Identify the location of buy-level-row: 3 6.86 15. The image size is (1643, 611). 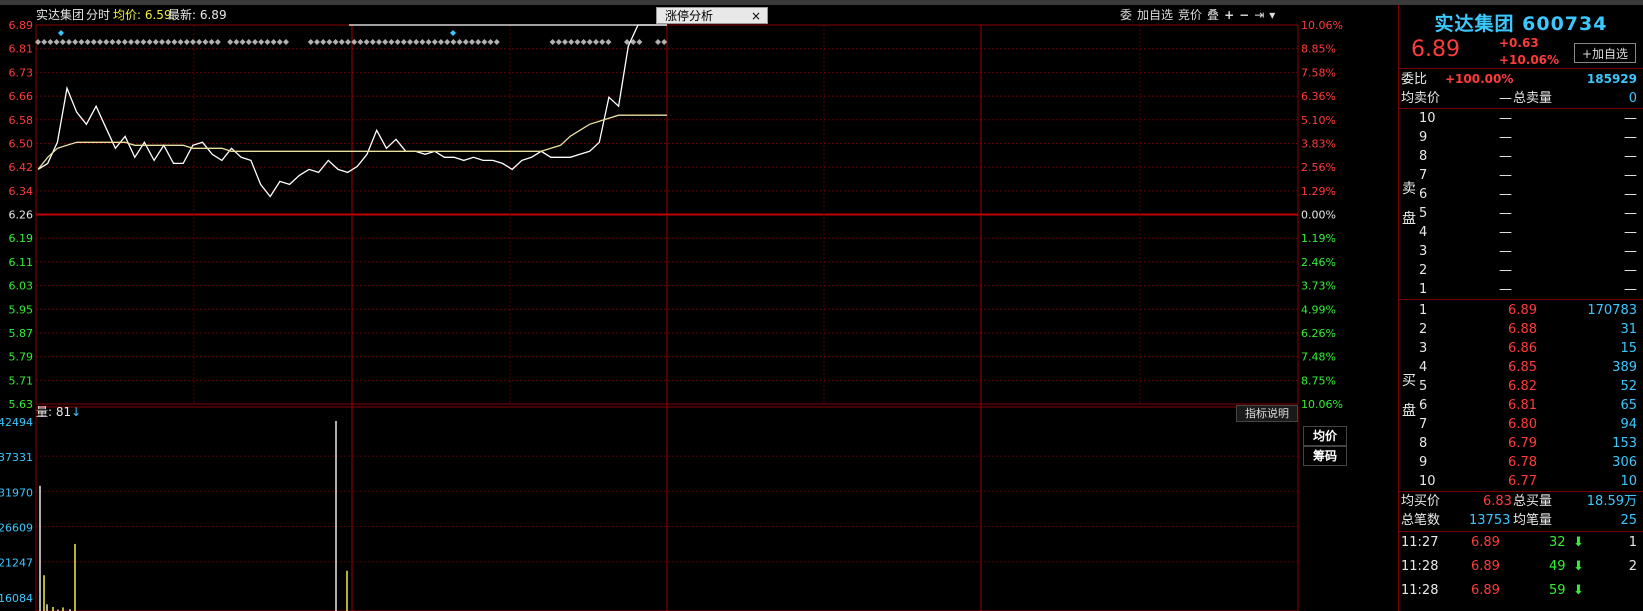
(1521, 348).